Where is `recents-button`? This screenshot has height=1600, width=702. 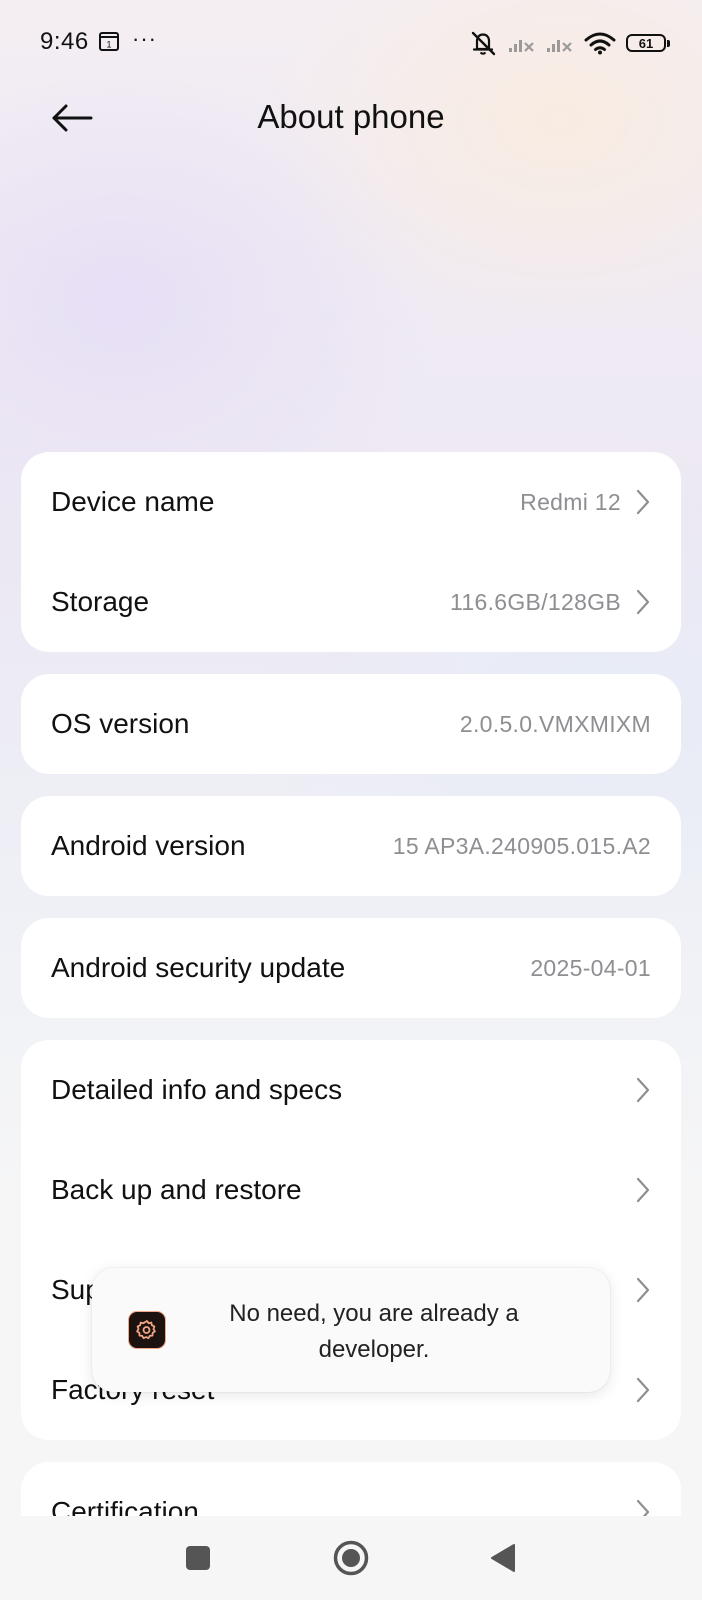 recents-button is located at coordinates (198, 1558).